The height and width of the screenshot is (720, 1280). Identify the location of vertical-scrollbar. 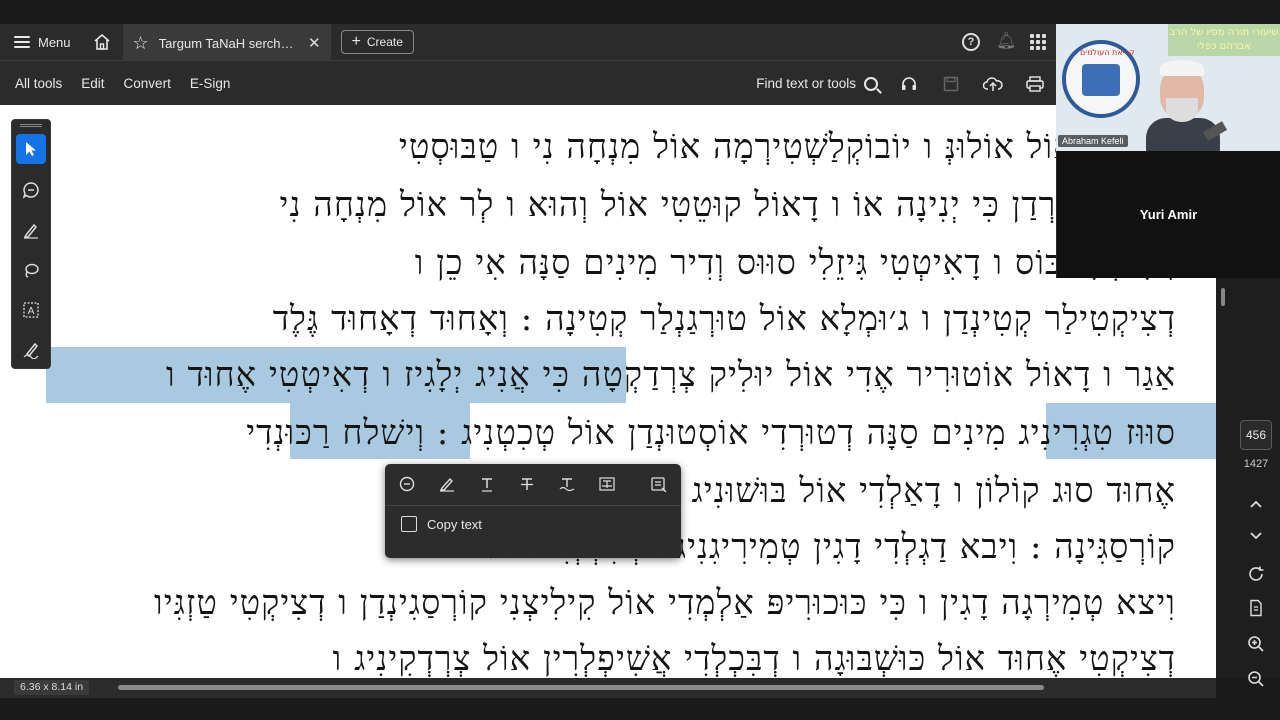
(1223, 297).